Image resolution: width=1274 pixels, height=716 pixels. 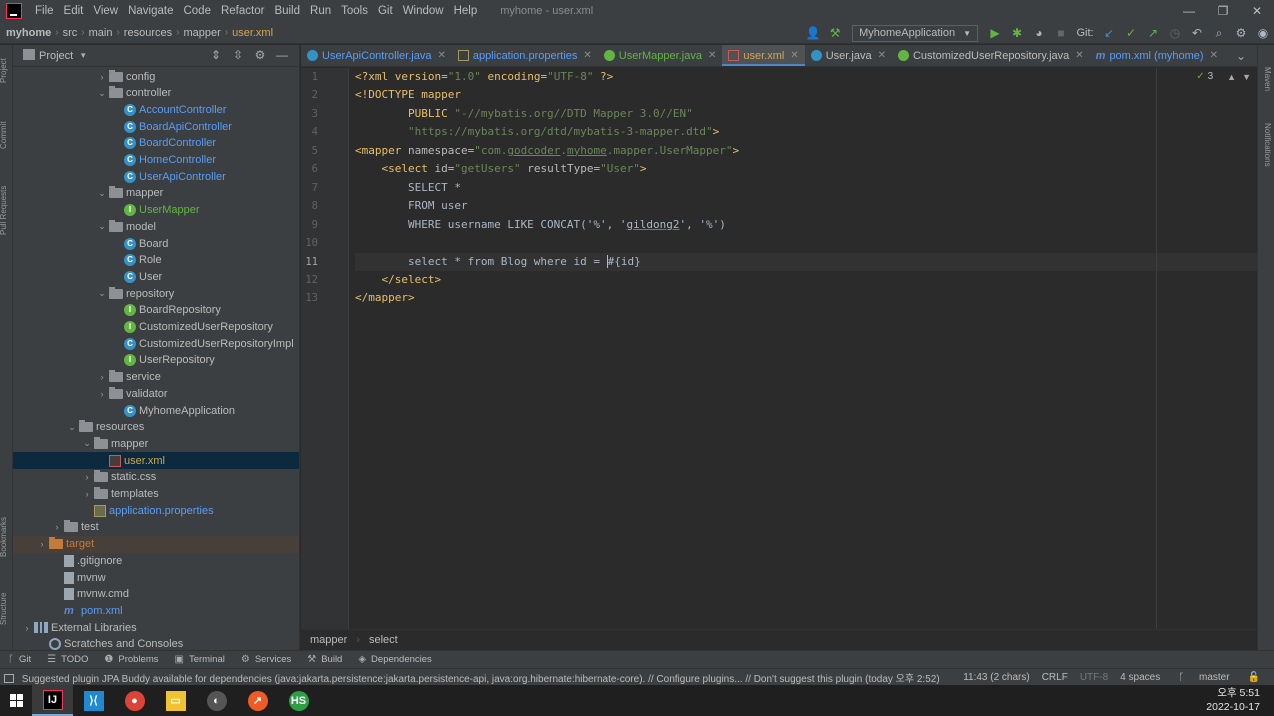 What do you see at coordinates (320, 11) in the screenshot?
I see `menu-run: Run` at bounding box center [320, 11].